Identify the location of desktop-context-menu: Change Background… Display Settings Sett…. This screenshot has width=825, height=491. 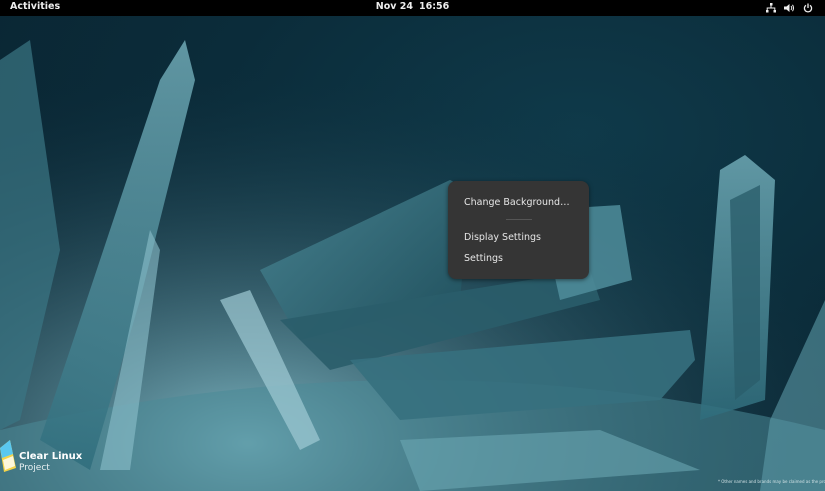
(518, 230).